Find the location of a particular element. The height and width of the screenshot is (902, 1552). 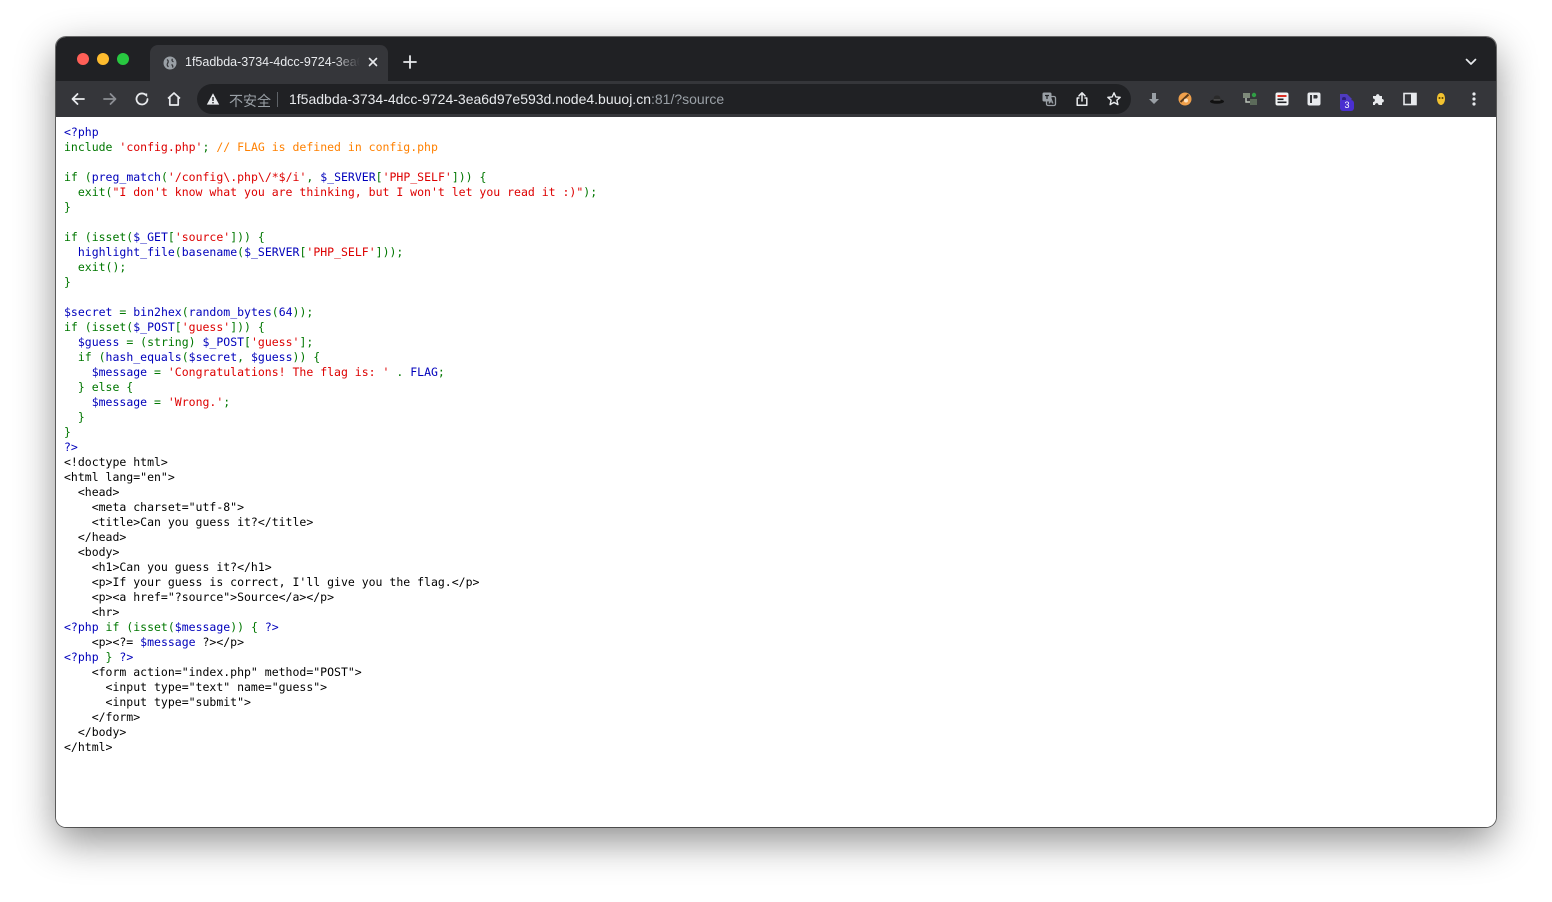

code-line: <h1>Can you guess it?</h1> is located at coordinates (168, 567).